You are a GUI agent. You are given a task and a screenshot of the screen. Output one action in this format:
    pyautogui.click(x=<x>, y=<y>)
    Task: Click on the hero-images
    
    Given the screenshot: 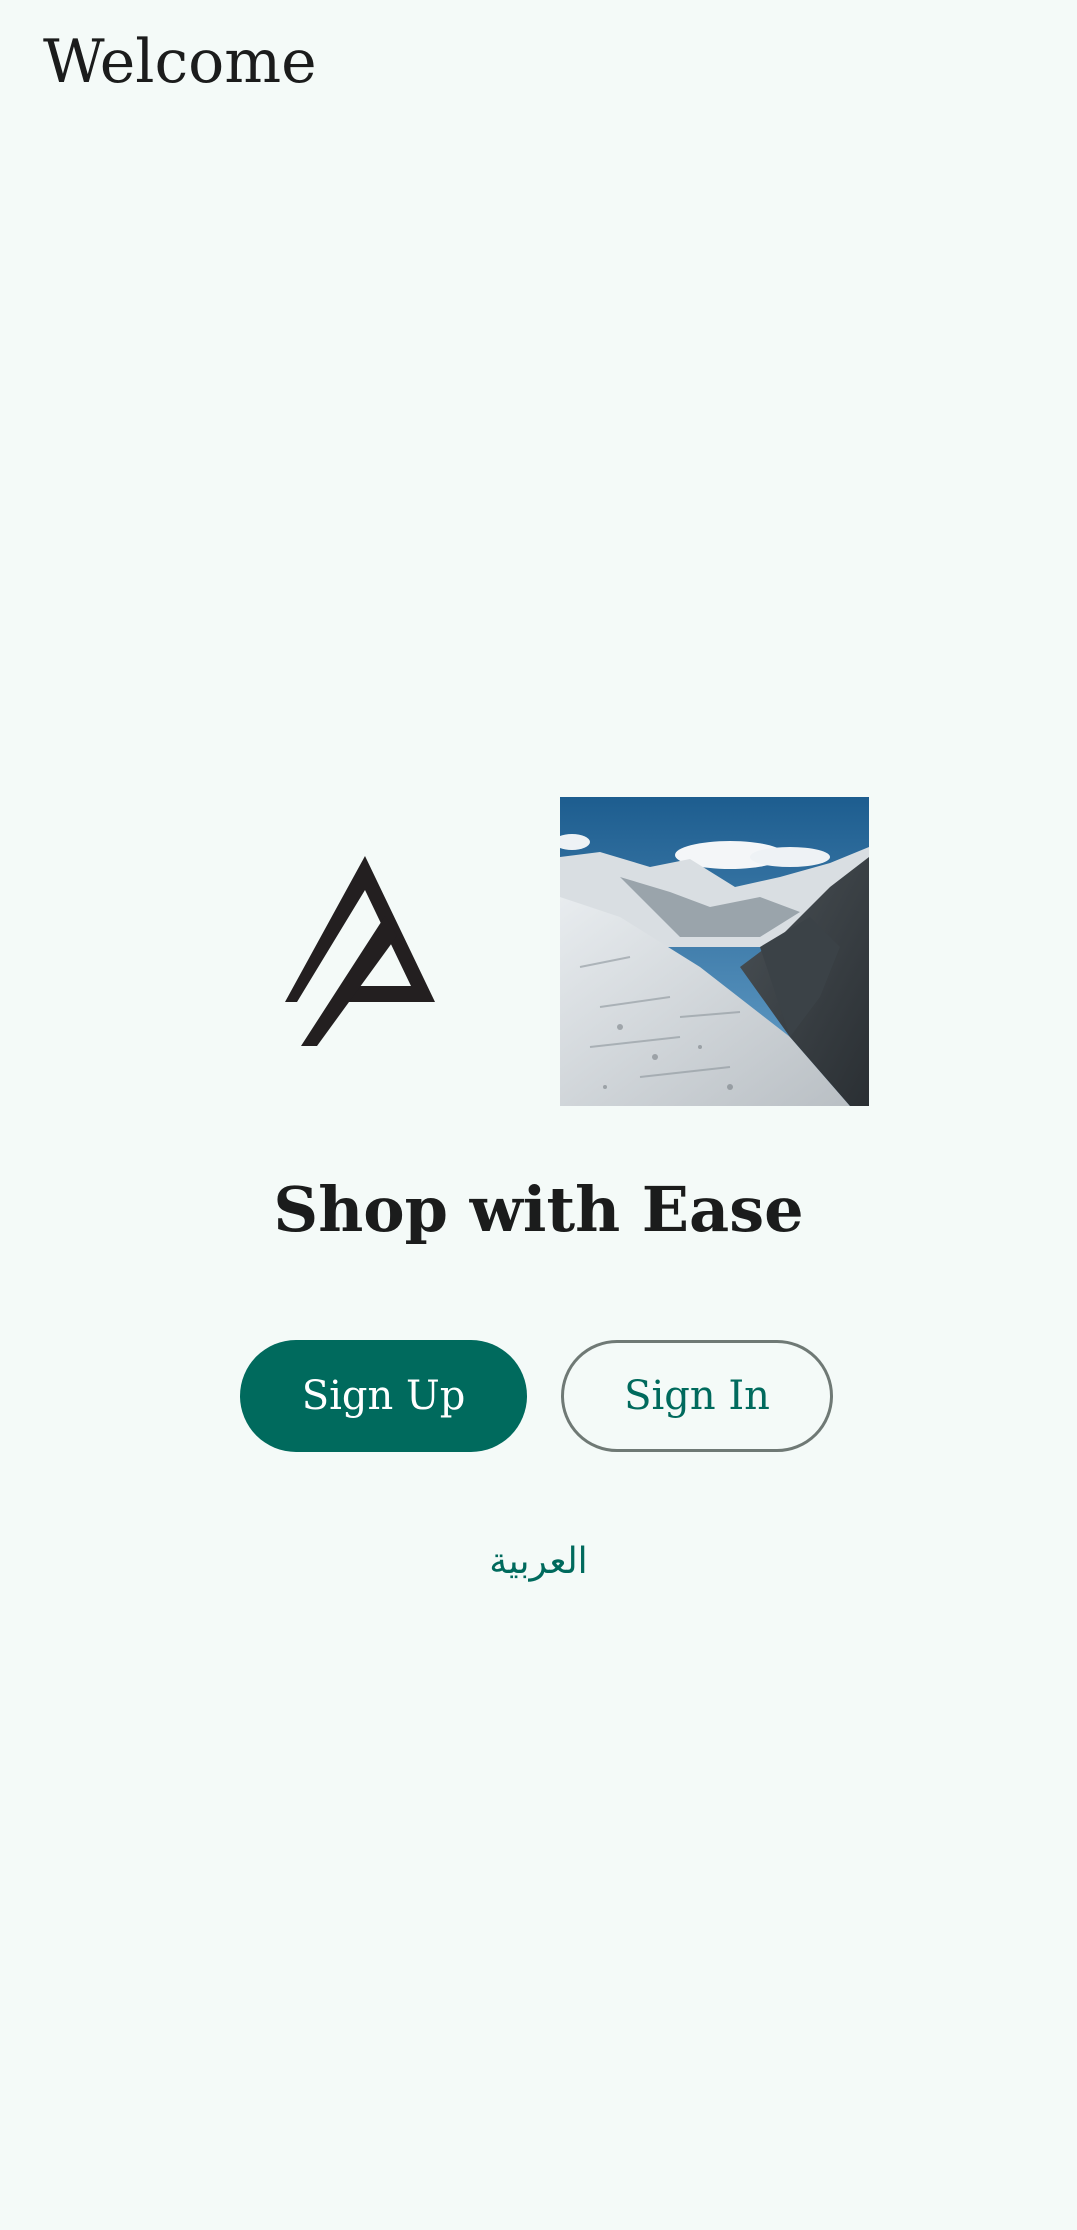 What is the action you would take?
    pyautogui.click(x=538, y=952)
    